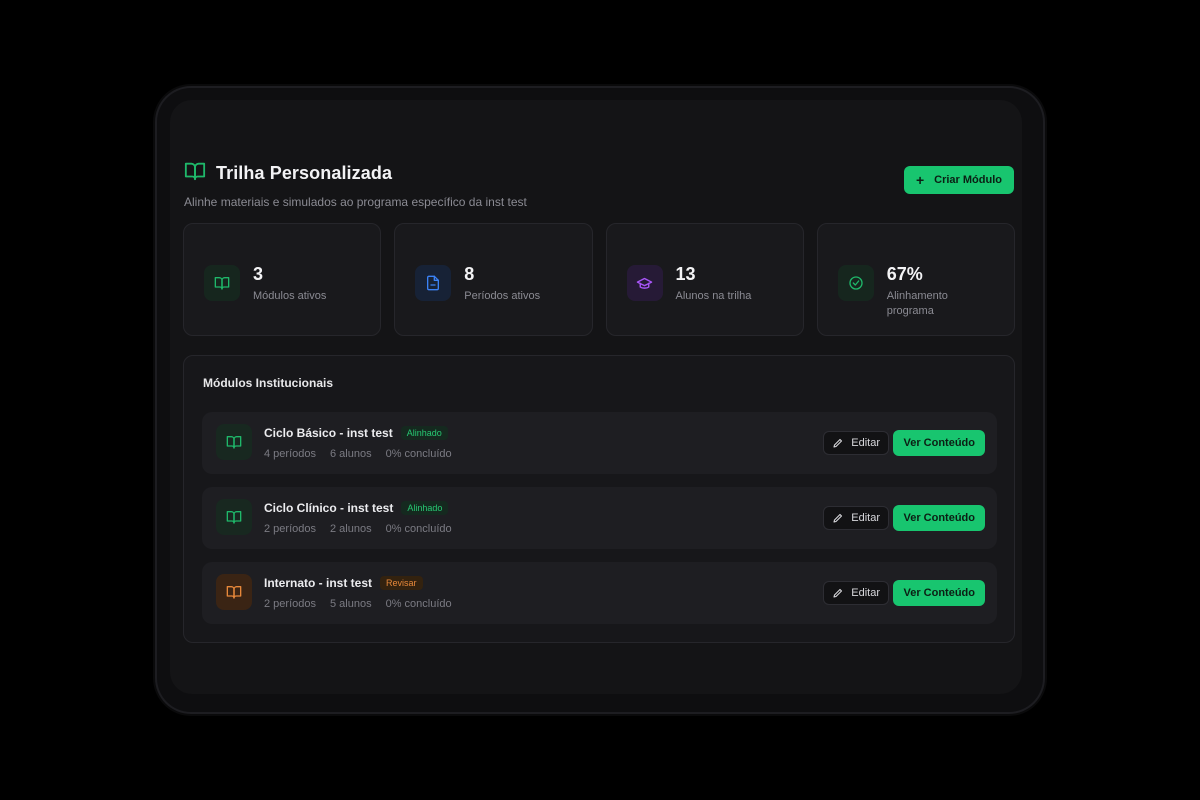 The image size is (1200, 800). What do you see at coordinates (350, 454) in the screenshot?
I see `module-students: 6 alunos` at bounding box center [350, 454].